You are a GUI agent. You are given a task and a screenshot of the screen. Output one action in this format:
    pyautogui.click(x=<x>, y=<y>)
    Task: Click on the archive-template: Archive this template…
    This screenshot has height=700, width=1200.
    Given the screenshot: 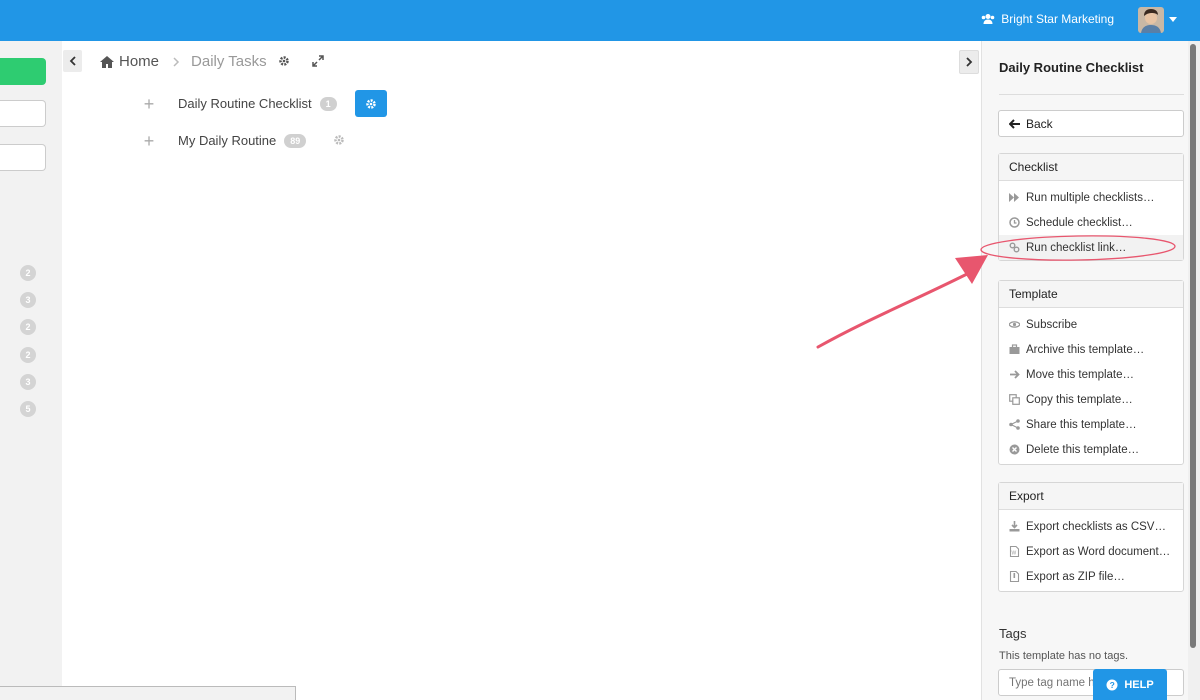 What is the action you would take?
    pyautogui.click(x=1091, y=349)
    